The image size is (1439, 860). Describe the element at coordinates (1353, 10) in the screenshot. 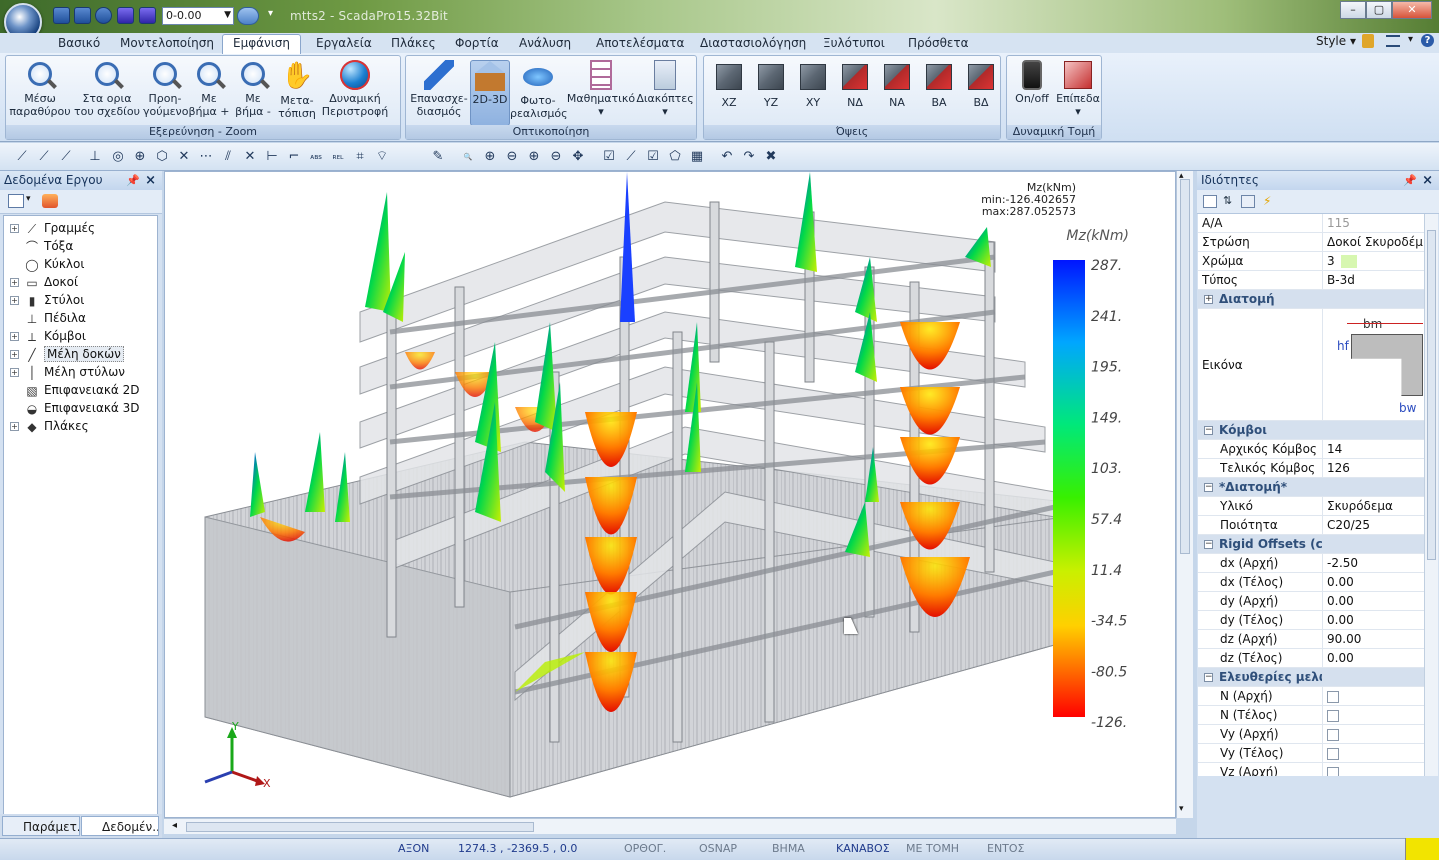

I see `minimize-button: –` at that location.